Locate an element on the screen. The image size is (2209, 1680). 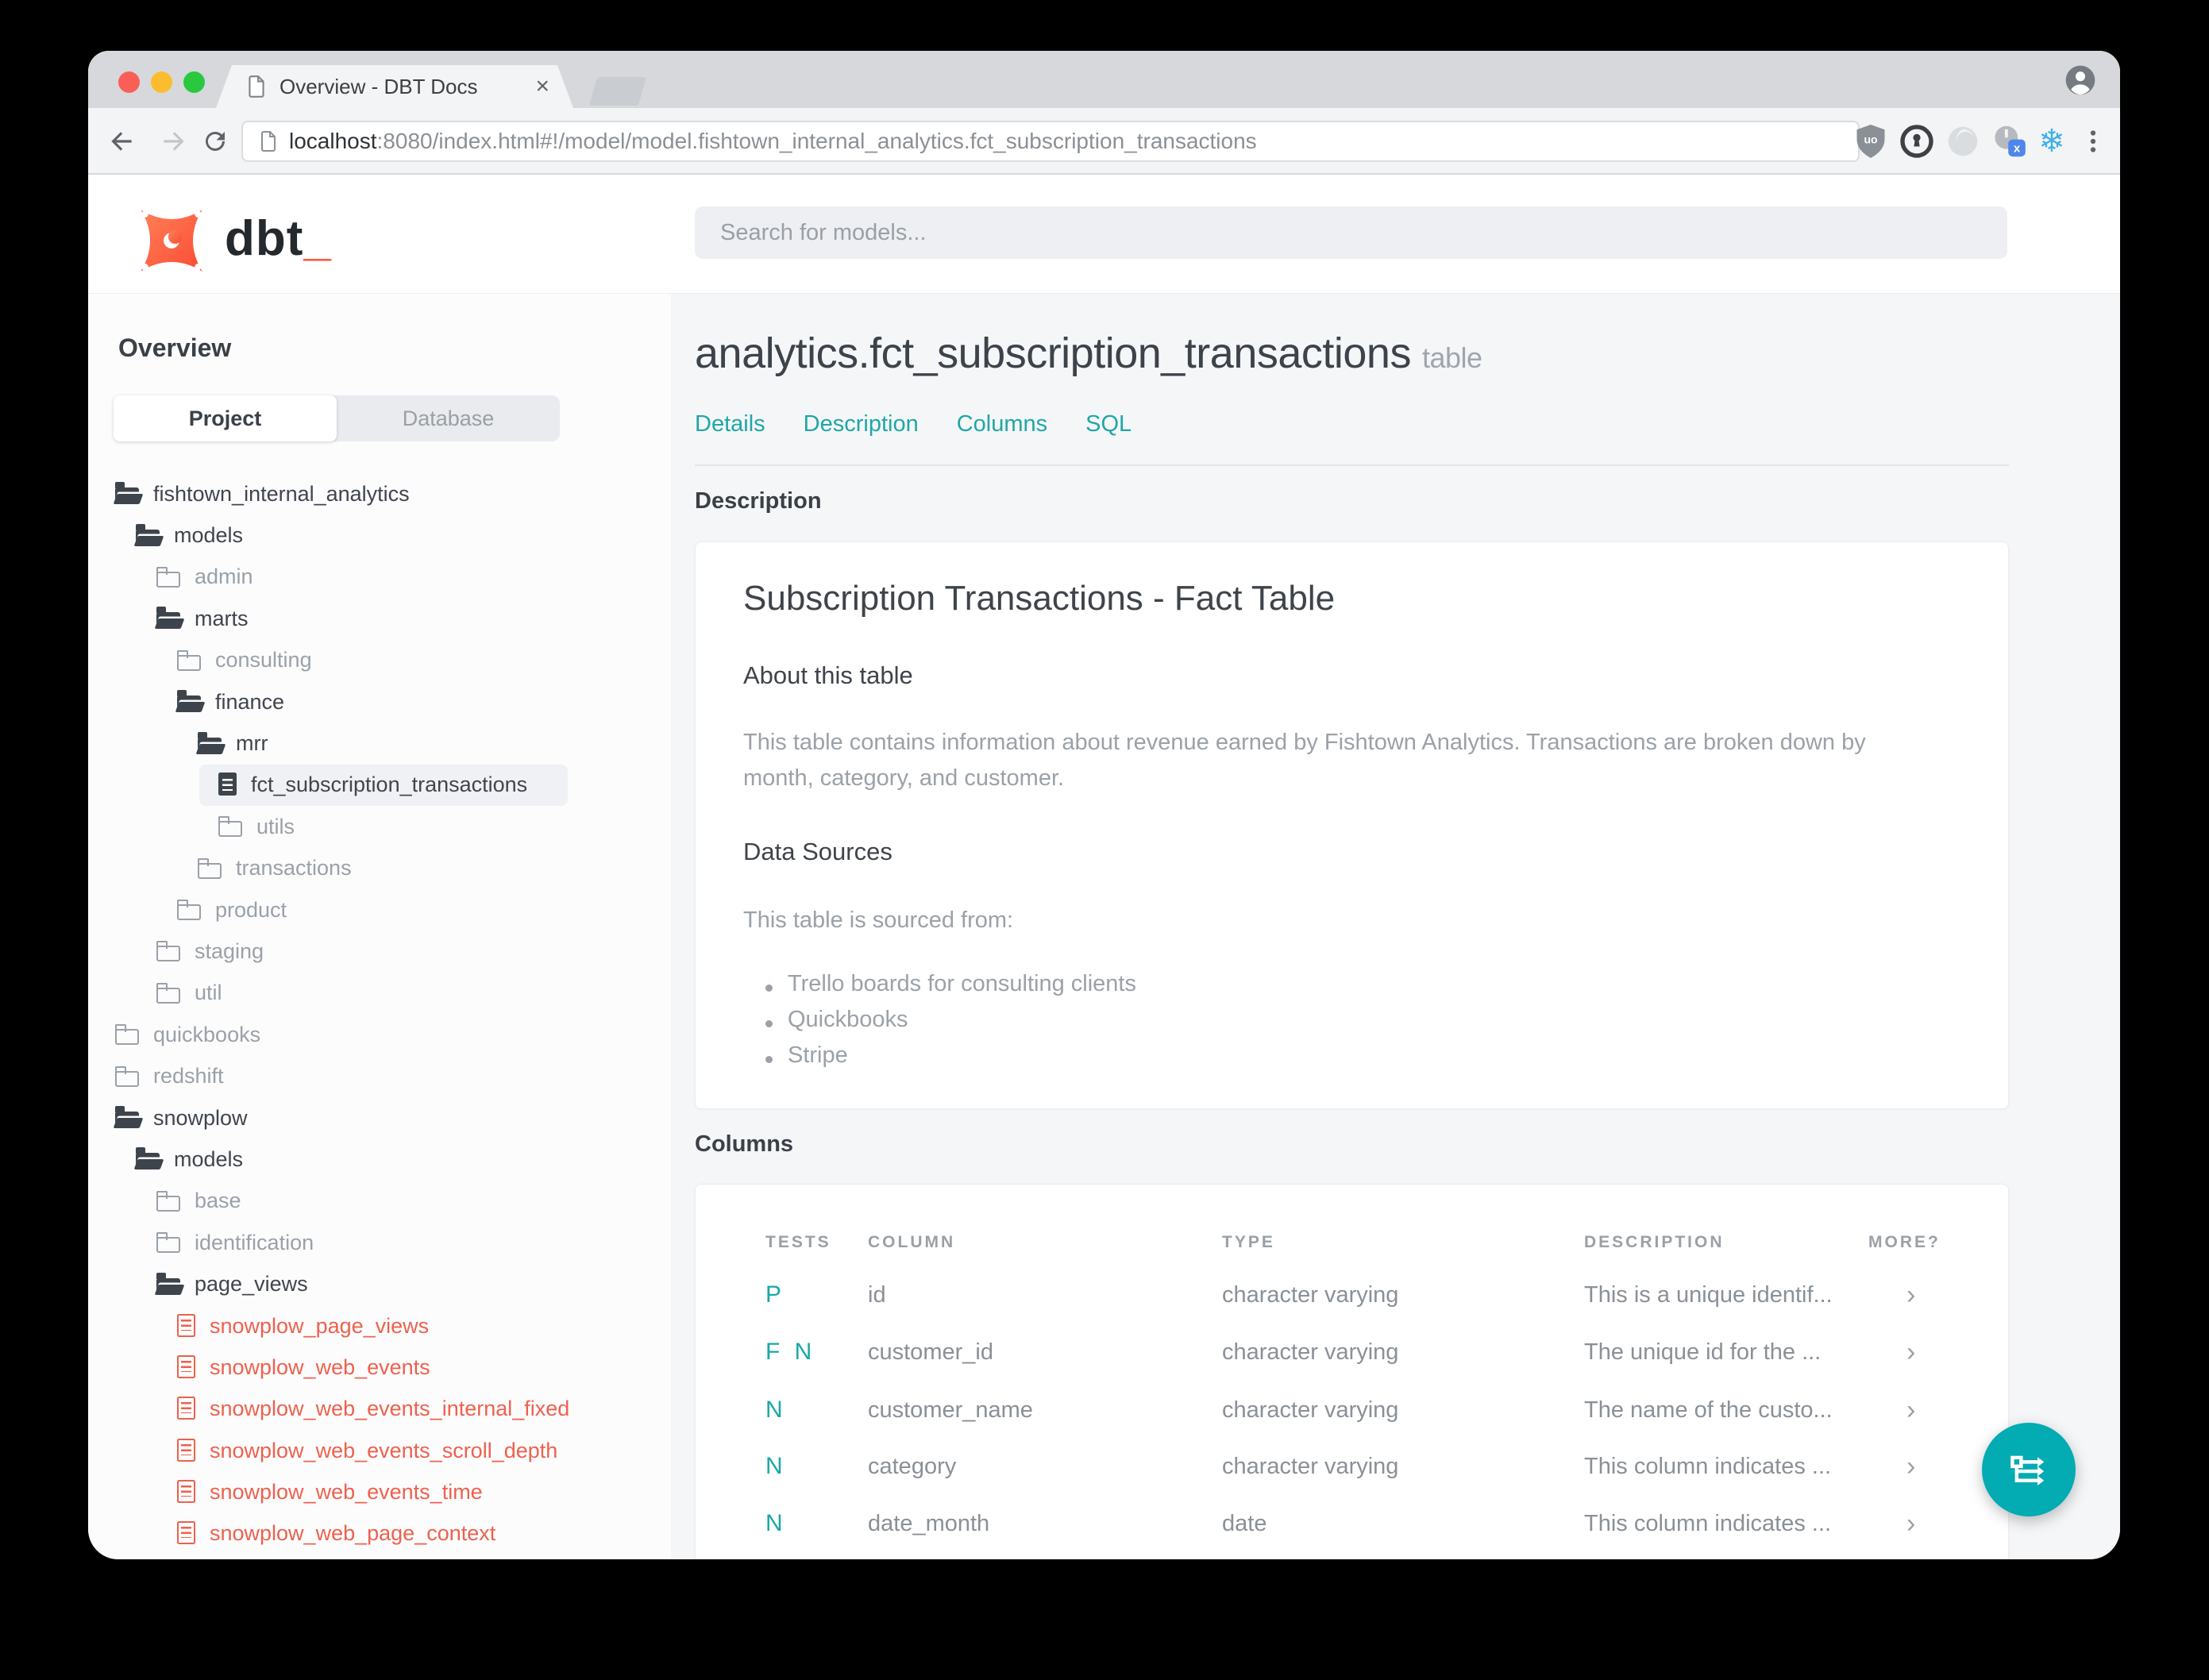
tree-item-consulting: consulting is located at coordinates (379, 660).